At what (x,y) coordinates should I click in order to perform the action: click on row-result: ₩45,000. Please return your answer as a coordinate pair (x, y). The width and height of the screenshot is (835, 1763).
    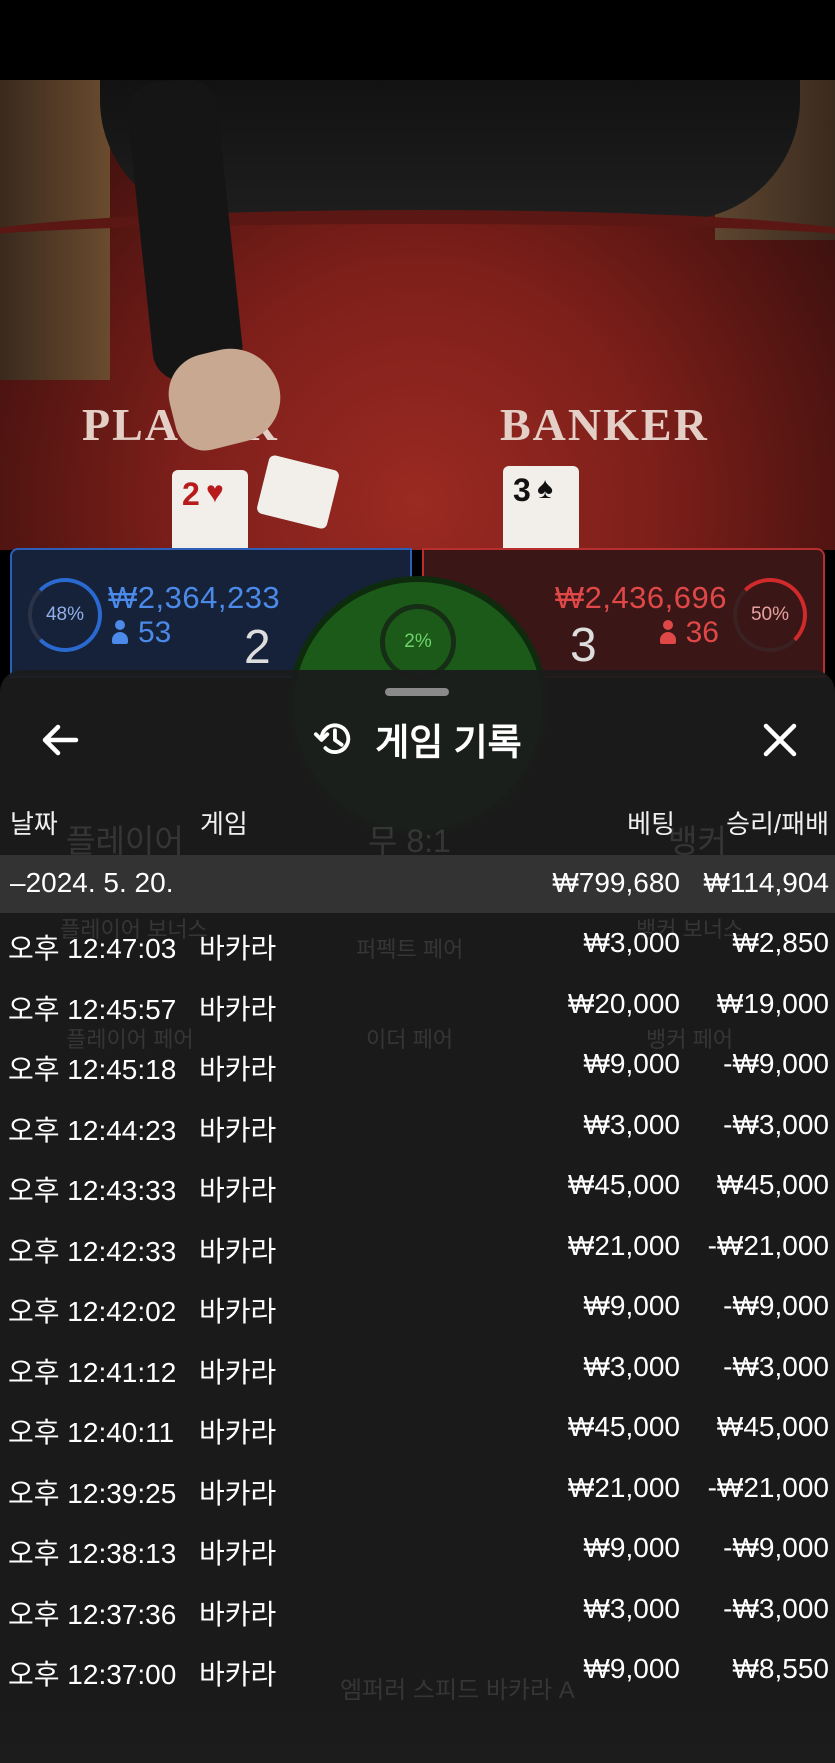
    Looking at the image, I should click on (772, 1184).